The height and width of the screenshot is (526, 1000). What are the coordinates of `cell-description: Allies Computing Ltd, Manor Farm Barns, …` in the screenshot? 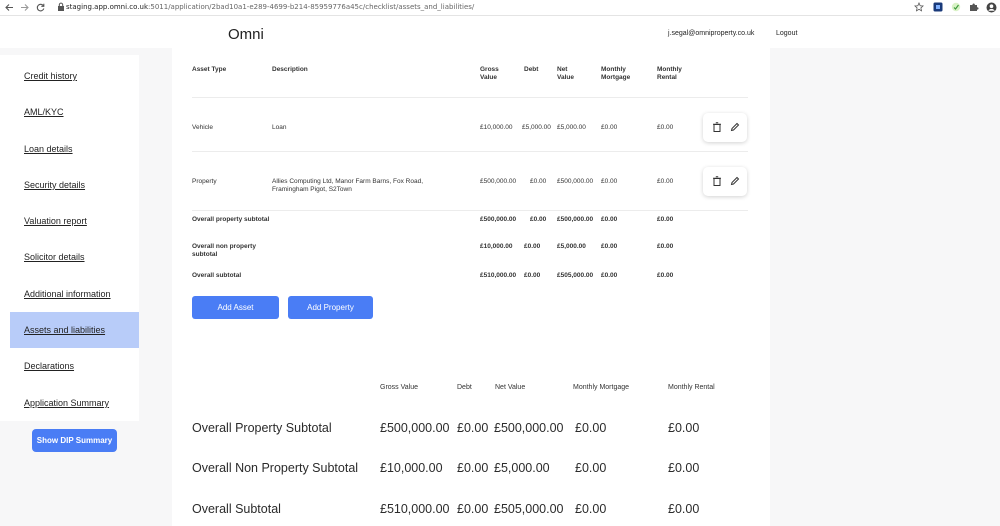 It's located at (348, 185).